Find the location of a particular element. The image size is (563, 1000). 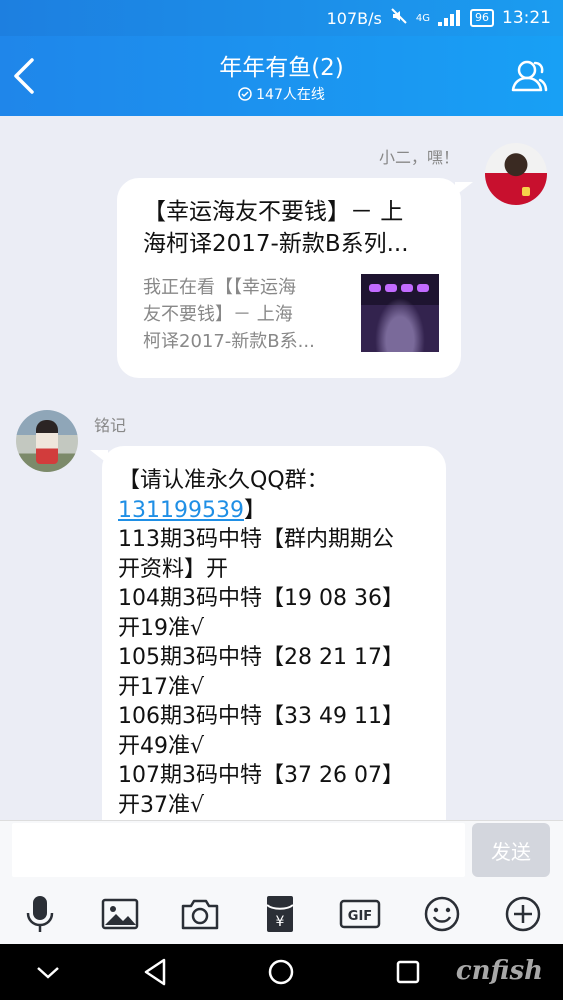

emoji-icon is located at coordinates (442, 914).